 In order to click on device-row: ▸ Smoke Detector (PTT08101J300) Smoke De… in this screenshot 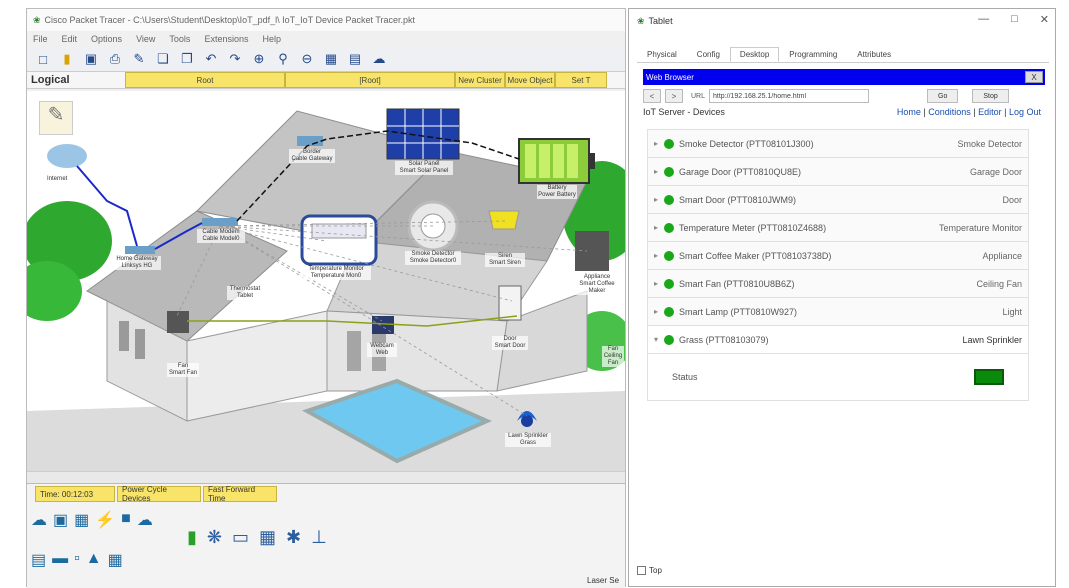, I will do `click(838, 143)`.